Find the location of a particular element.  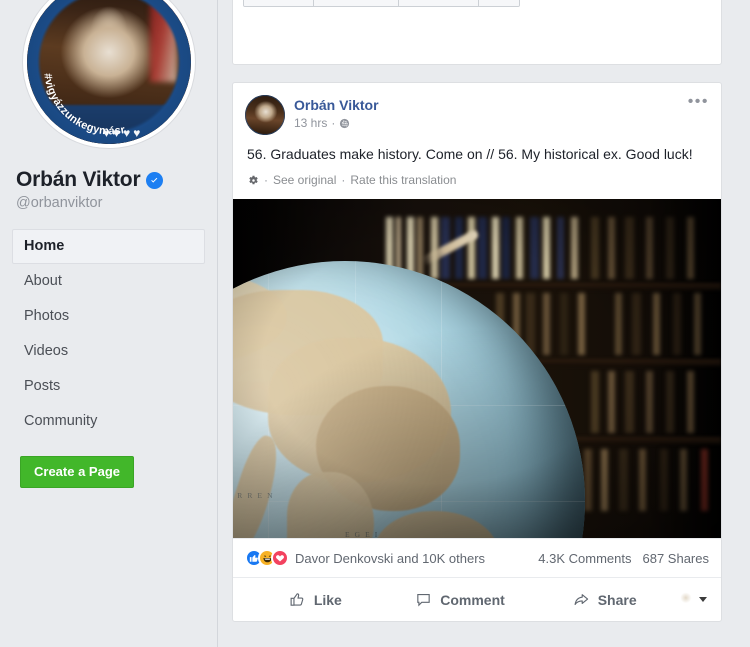

post-author-avatar is located at coordinates (265, 115).